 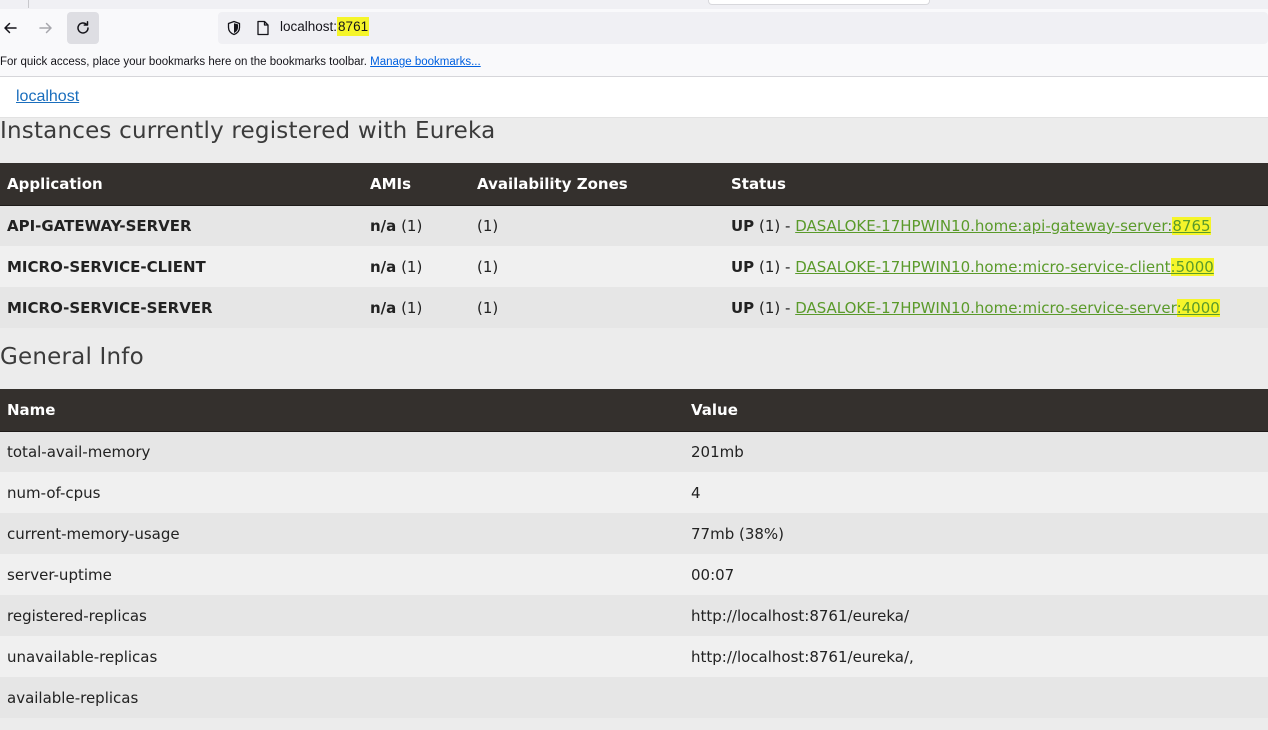 I want to click on back-button, so click(x=13, y=28).